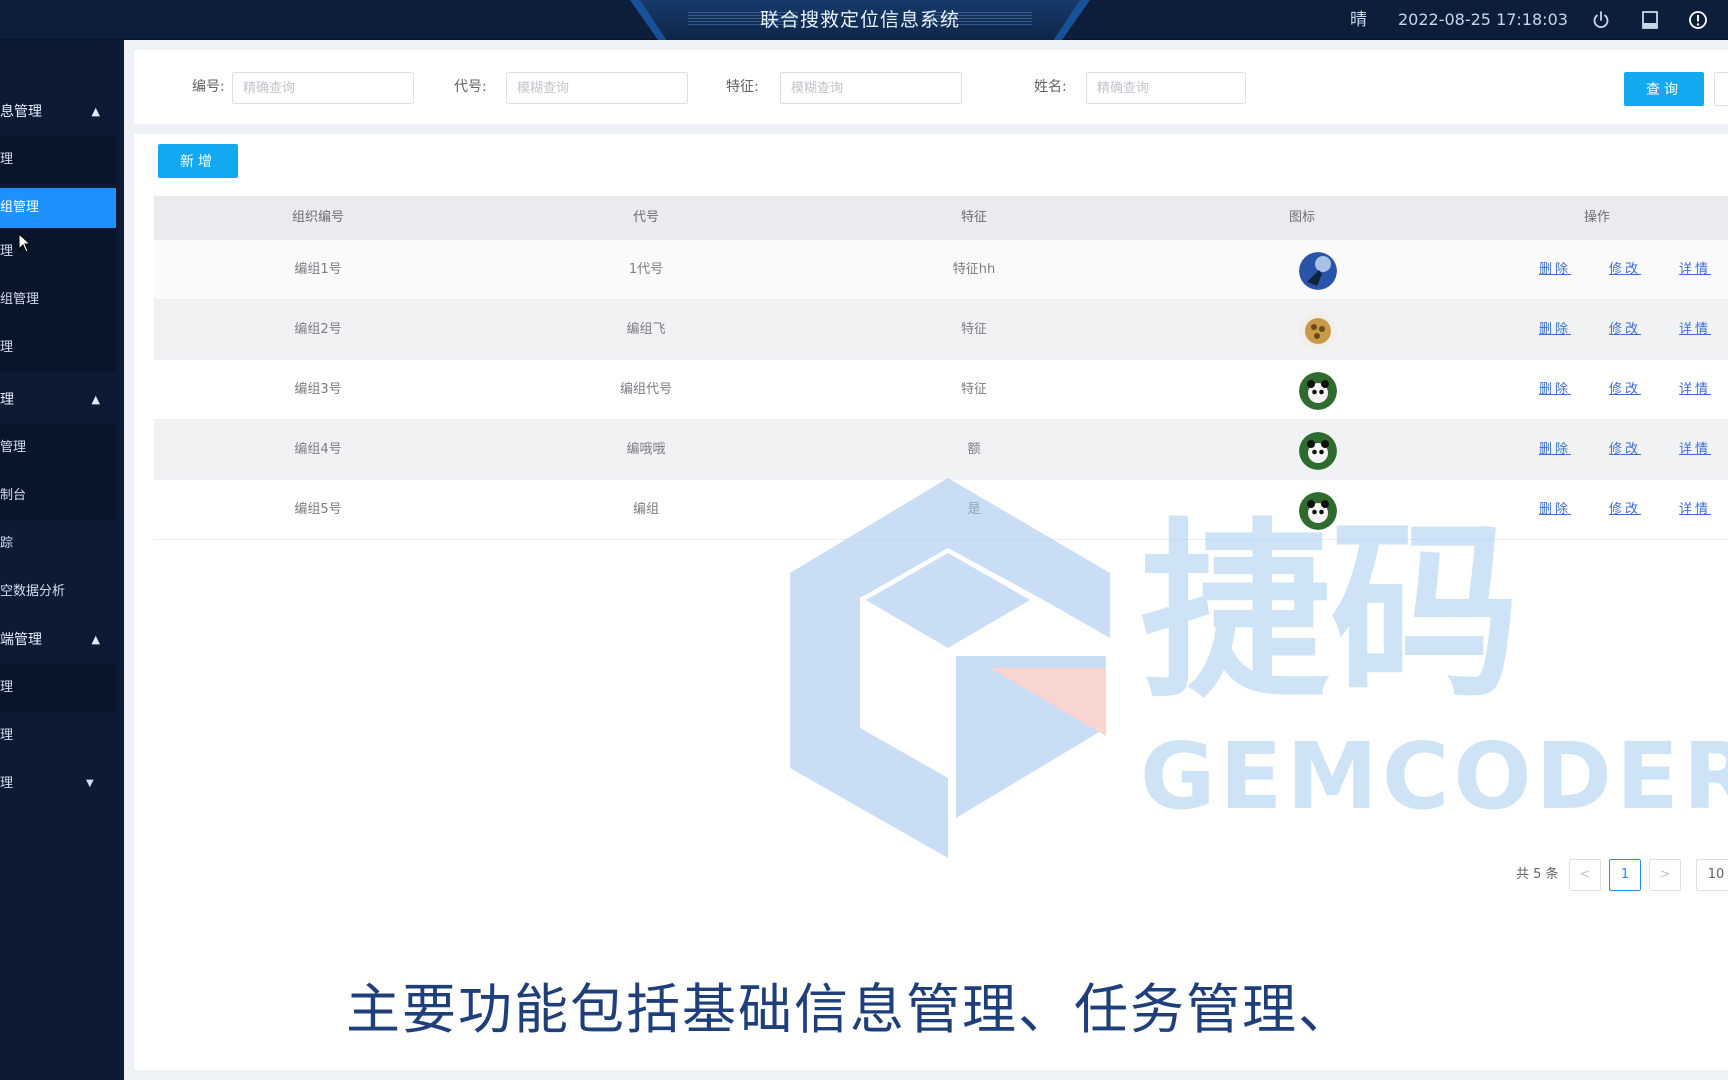 The width and height of the screenshot is (1728, 1080). I want to click on page-button-current: 1, so click(1625, 875).